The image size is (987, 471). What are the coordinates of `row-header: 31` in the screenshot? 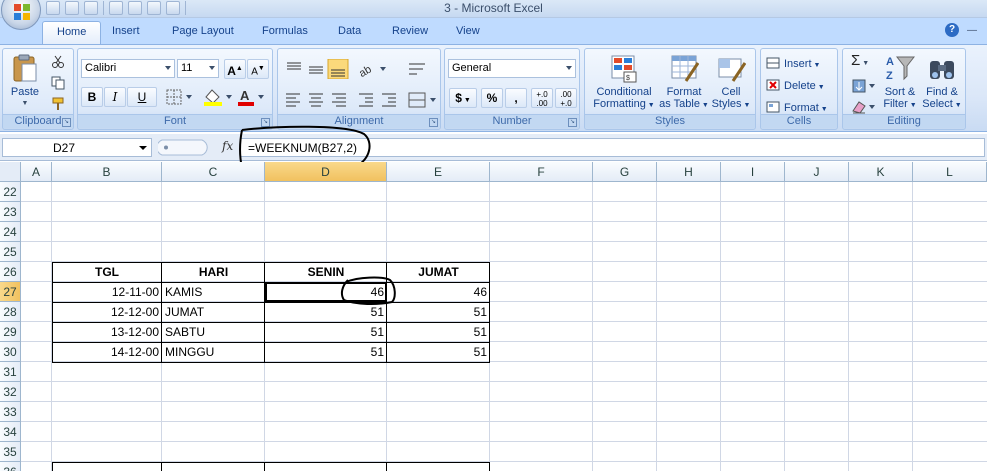 It's located at (10, 372).